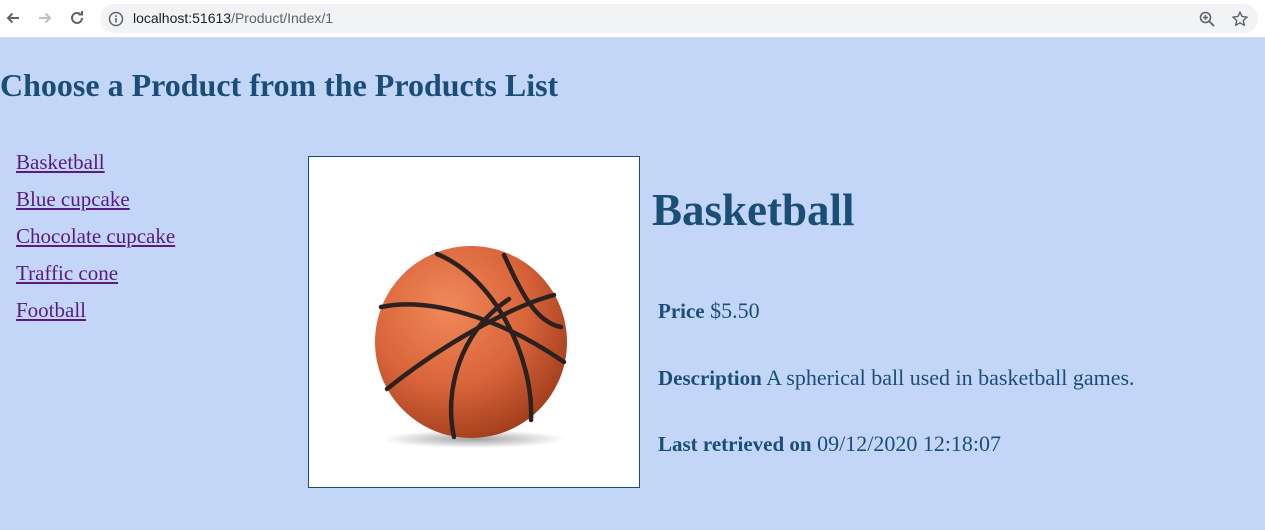 This screenshot has width=1265, height=530. Describe the element at coordinates (73, 199) in the screenshot. I see `product-link-blue-cupcake: Blue cupcake` at that location.